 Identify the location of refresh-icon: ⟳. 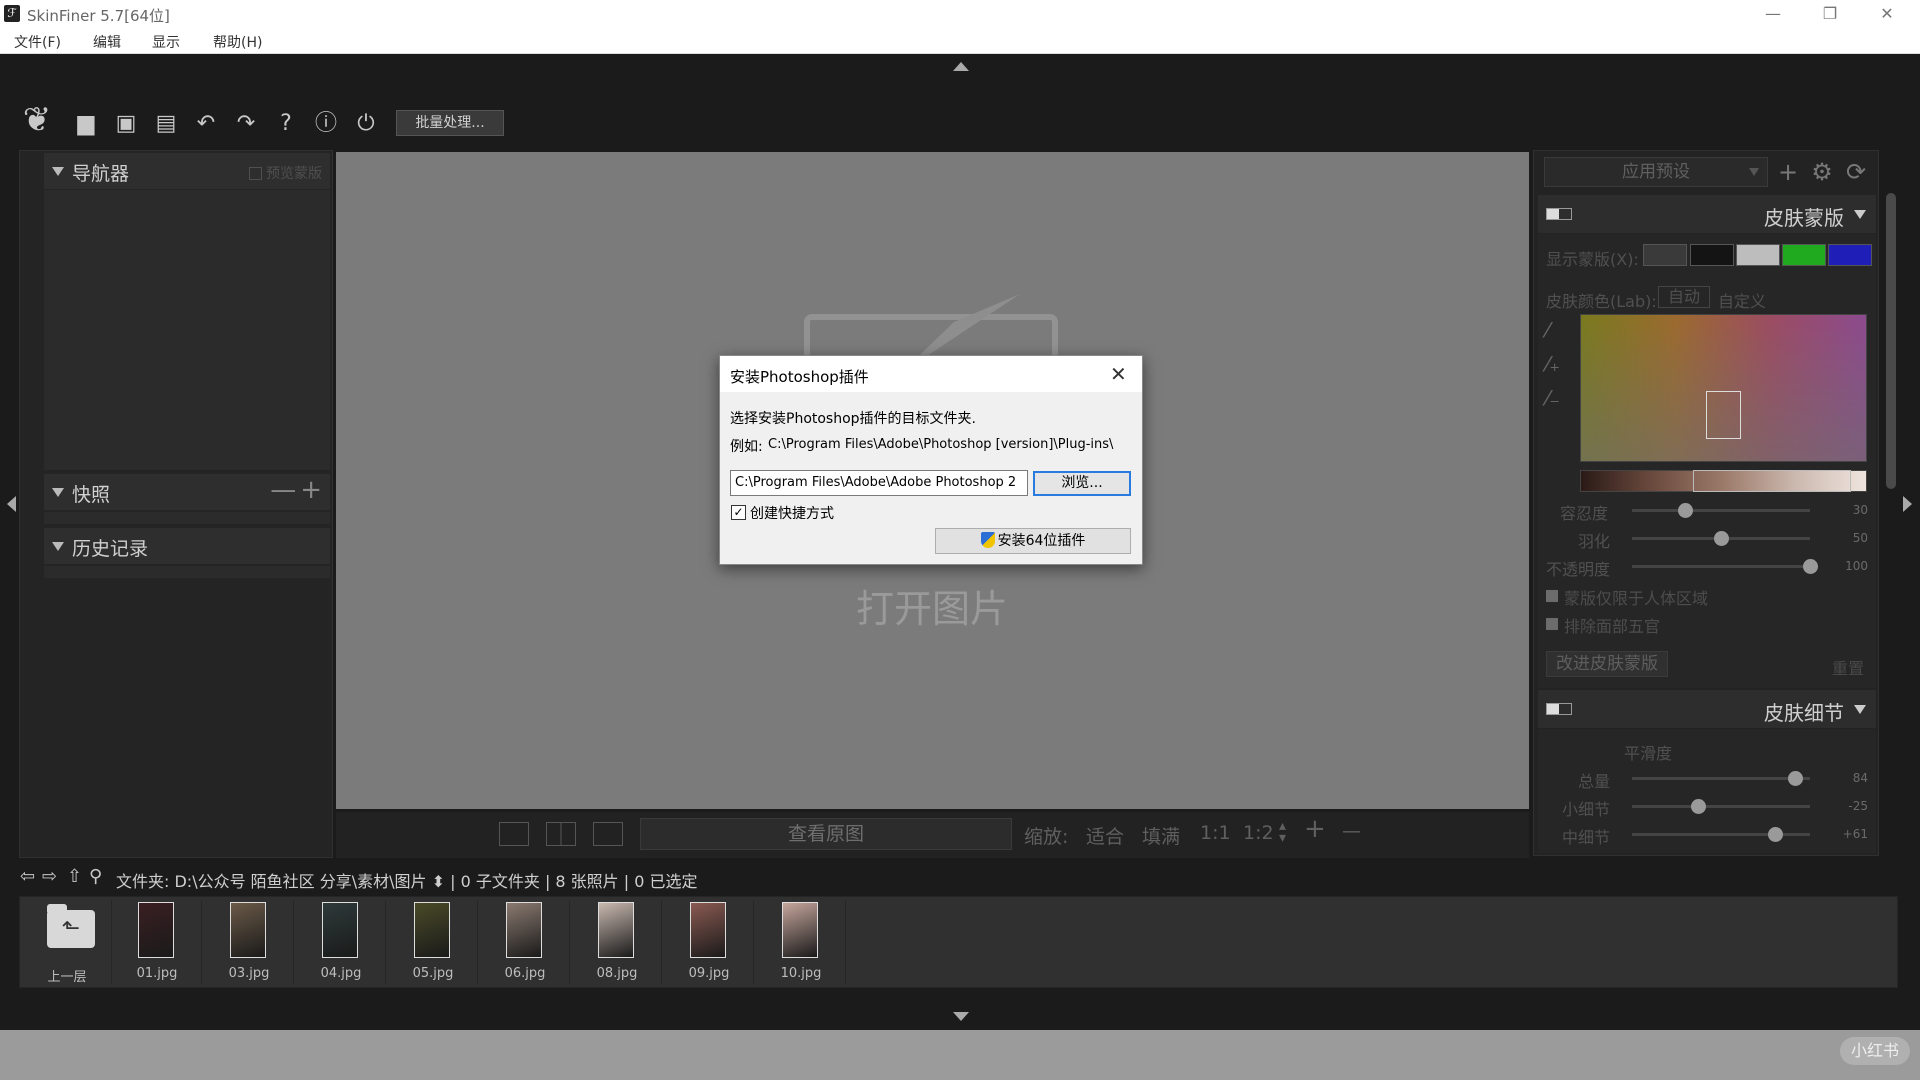
(1856, 172).